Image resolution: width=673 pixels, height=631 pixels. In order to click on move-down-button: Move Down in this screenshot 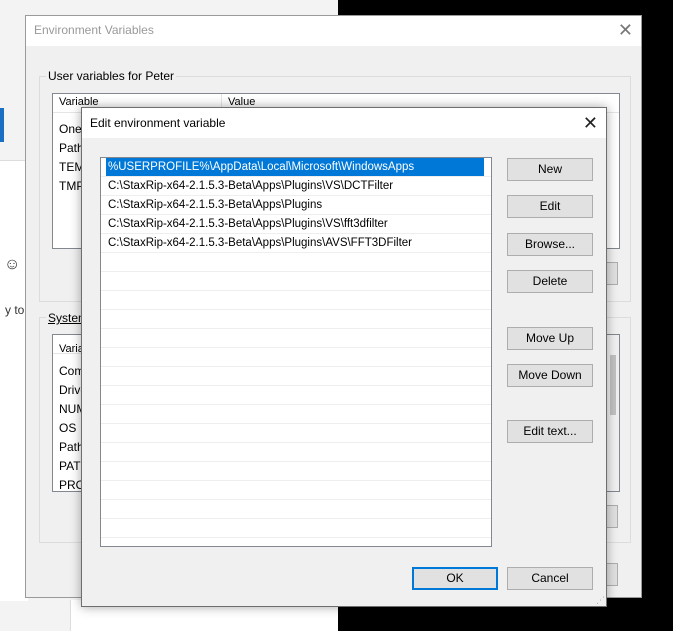, I will do `click(550, 375)`.